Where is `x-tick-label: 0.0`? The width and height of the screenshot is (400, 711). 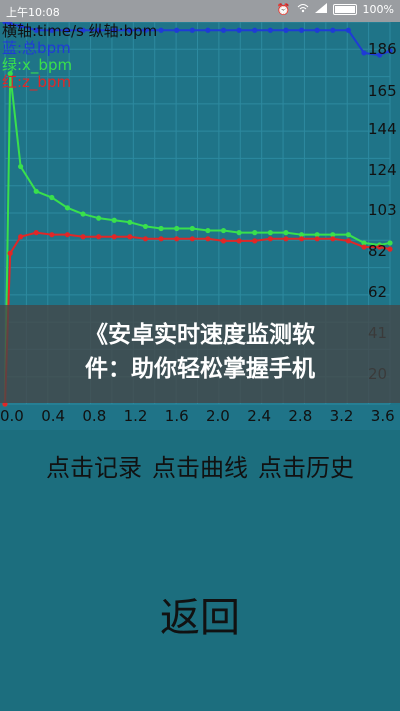 x-tick-label: 0.0 is located at coordinates (12, 416).